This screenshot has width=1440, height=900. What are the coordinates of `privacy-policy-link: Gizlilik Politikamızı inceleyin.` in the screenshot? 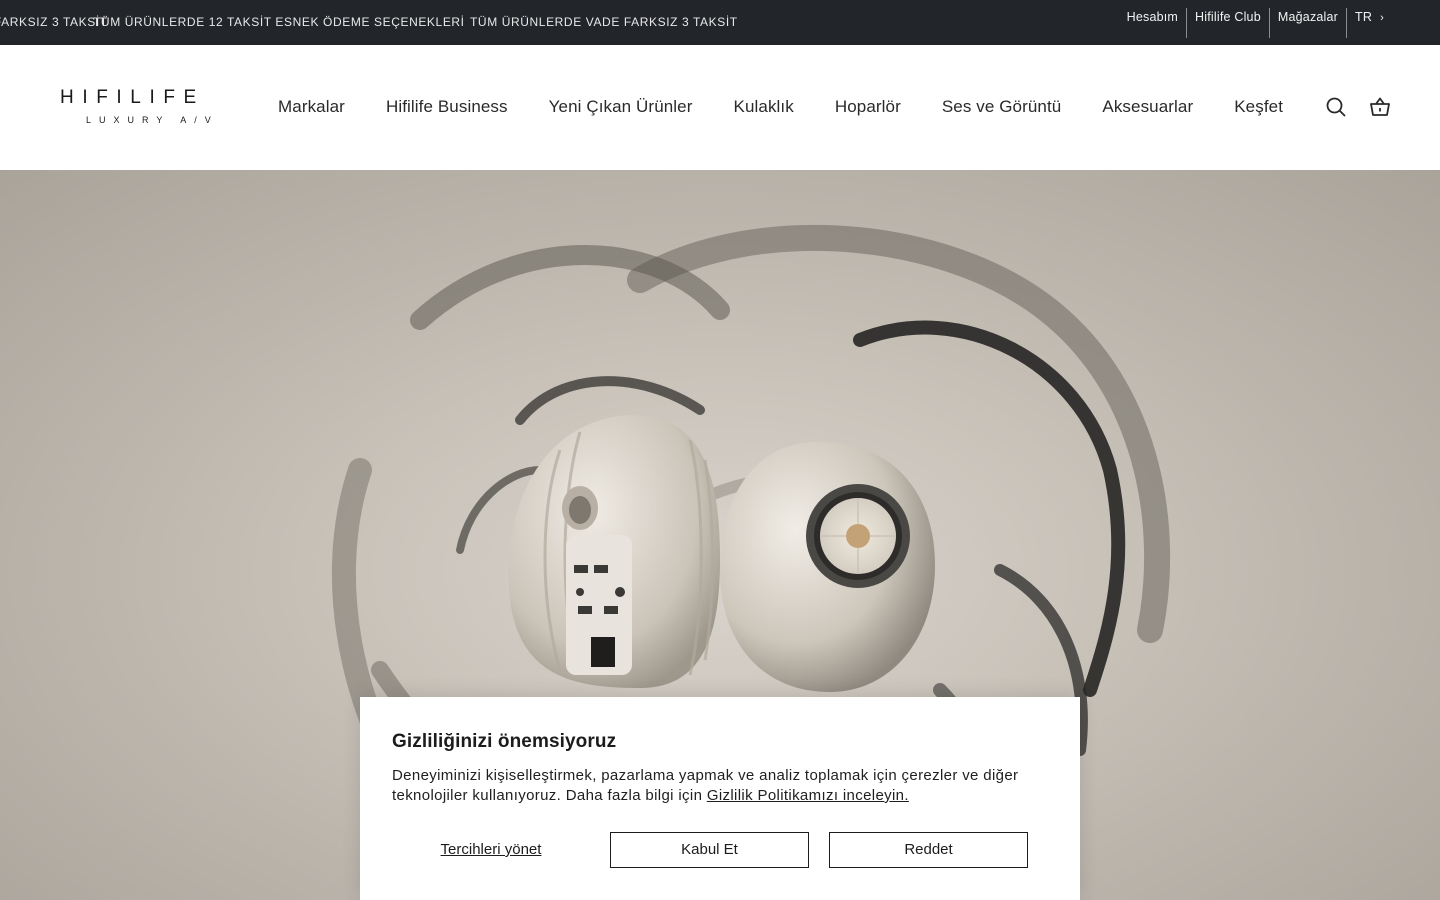 It's located at (808, 795).